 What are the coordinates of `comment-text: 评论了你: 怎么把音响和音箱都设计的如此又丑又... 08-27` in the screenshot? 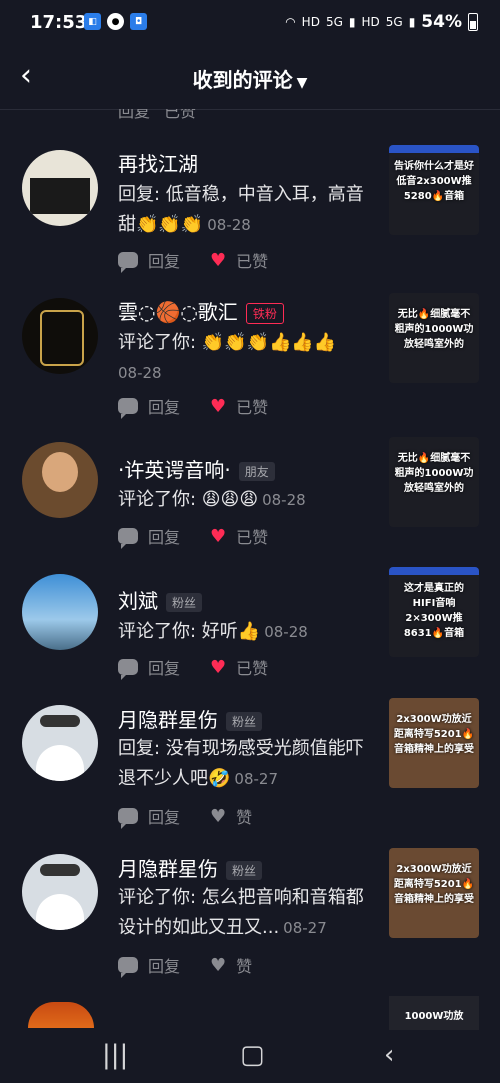 It's located at (245, 913).